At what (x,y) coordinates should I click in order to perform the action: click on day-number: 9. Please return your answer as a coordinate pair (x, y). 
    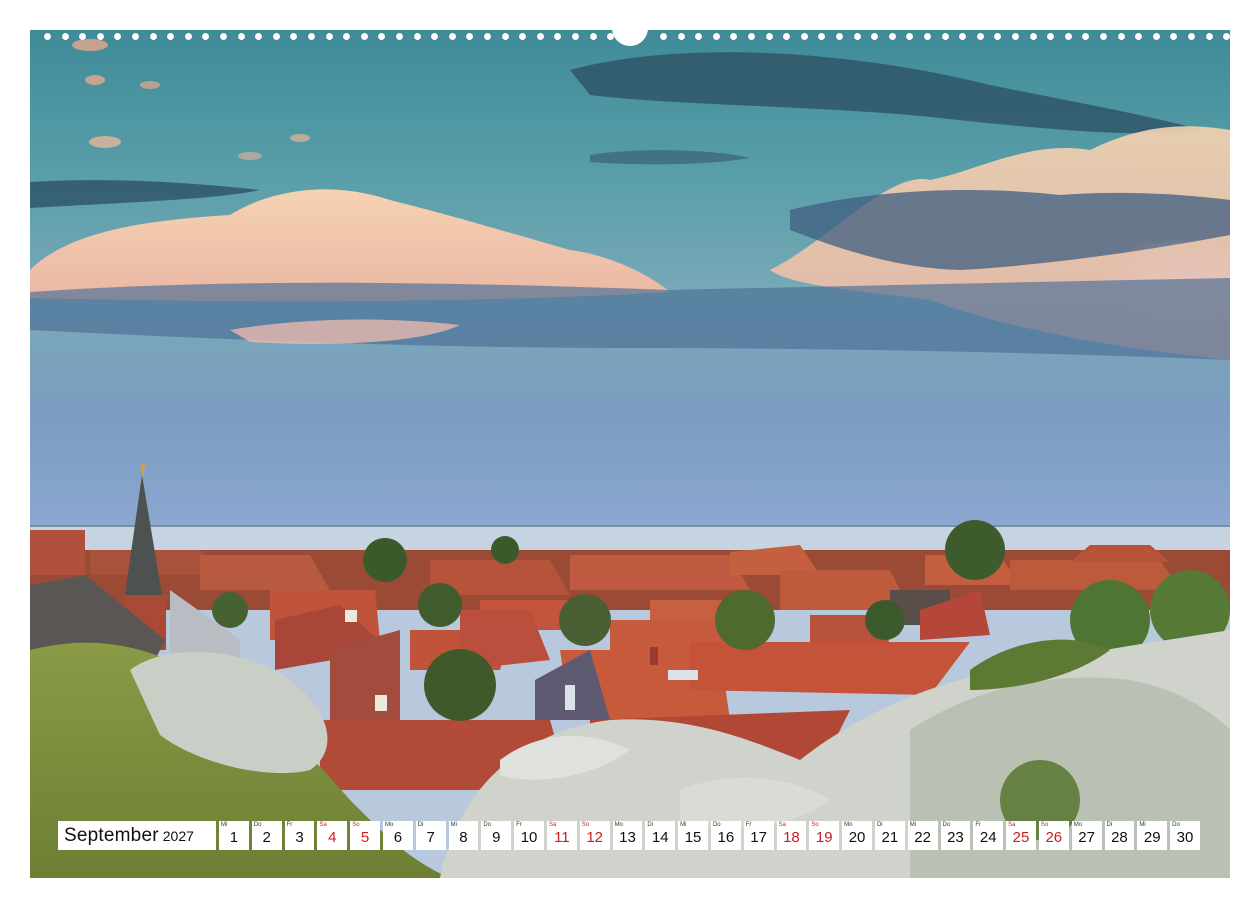
    Looking at the image, I should click on (496, 837).